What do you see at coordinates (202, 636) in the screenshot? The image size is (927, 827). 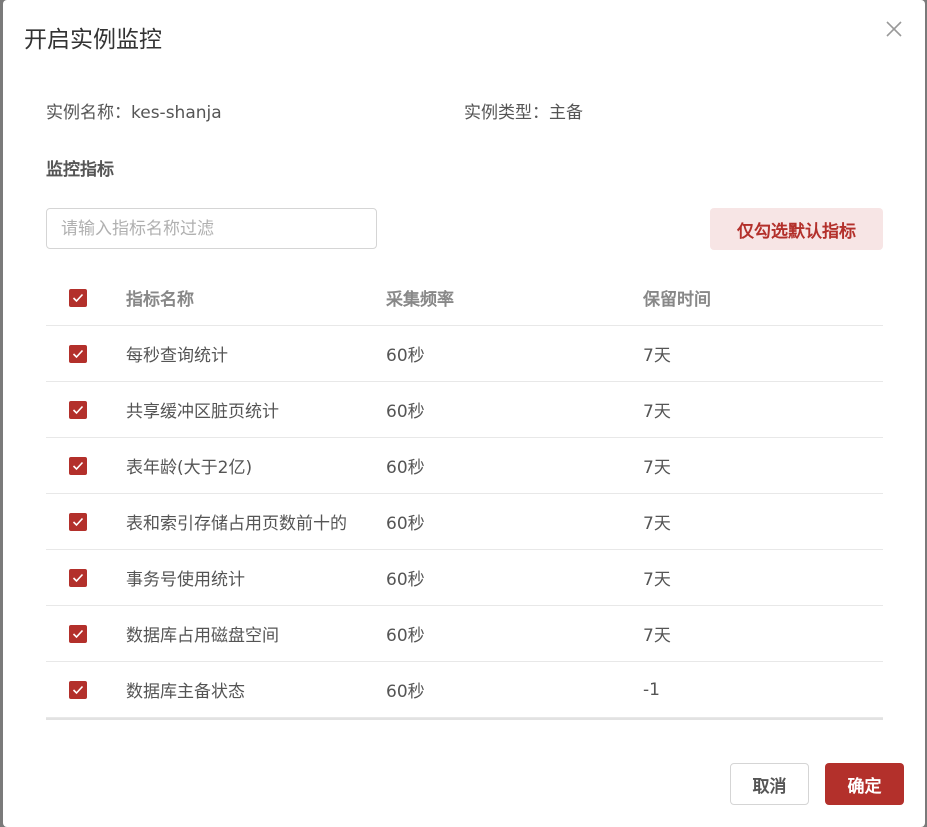 I see `metric-name: 数据库占用磁盘空间` at bounding box center [202, 636].